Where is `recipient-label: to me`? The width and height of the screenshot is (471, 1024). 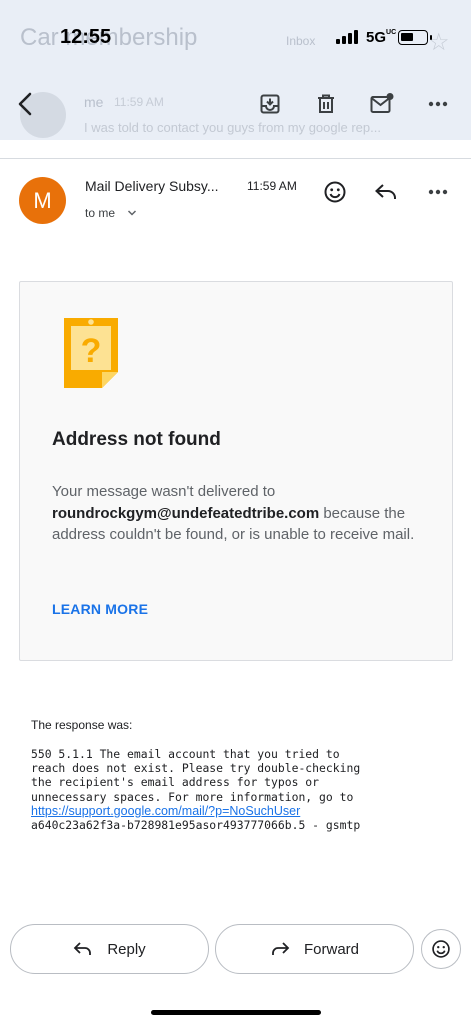 recipient-label: to me is located at coordinates (100, 213).